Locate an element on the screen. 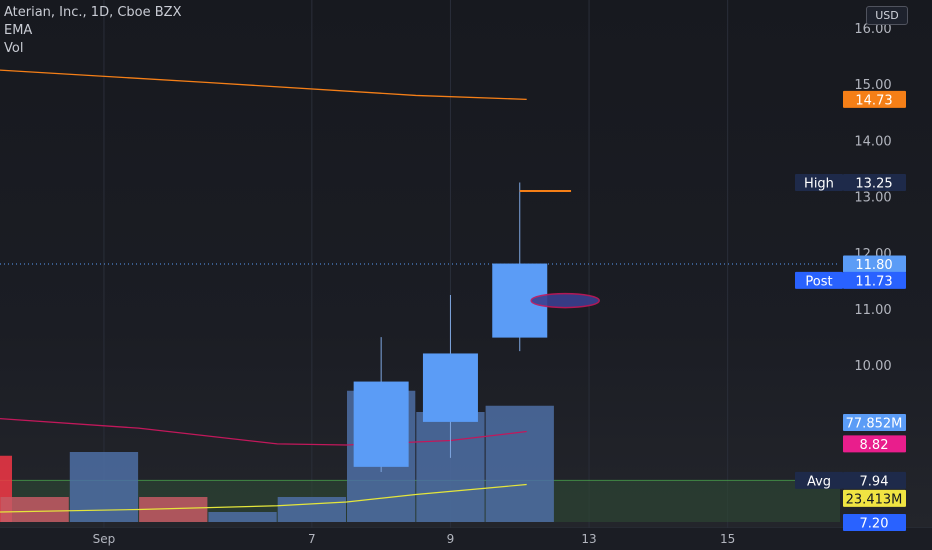  x-tick-label-2: 9 is located at coordinates (451, 539).